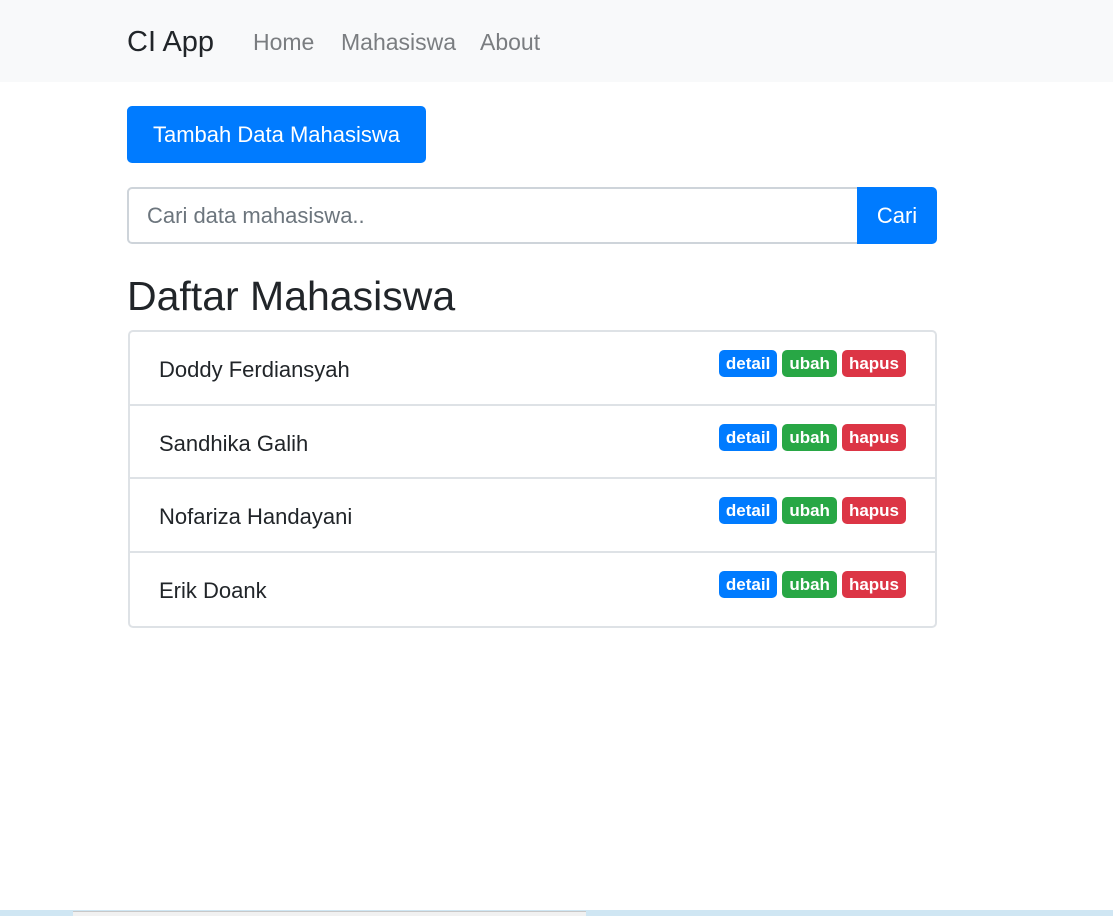 This screenshot has height=916, width=1113. Describe the element at coordinates (329, 913) in the screenshot. I see `taskbar-tab` at that location.